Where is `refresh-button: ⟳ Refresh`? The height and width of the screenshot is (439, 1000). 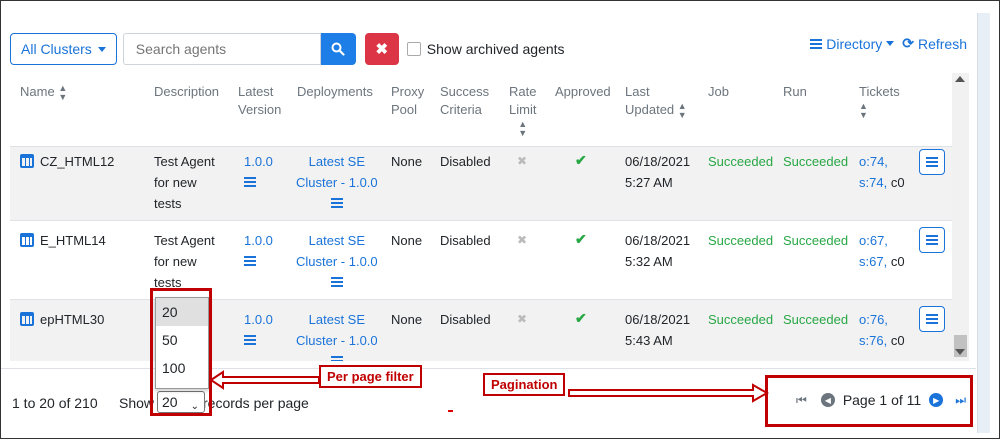
refresh-button: ⟳ Refresh is located at coordinates (934, 43).